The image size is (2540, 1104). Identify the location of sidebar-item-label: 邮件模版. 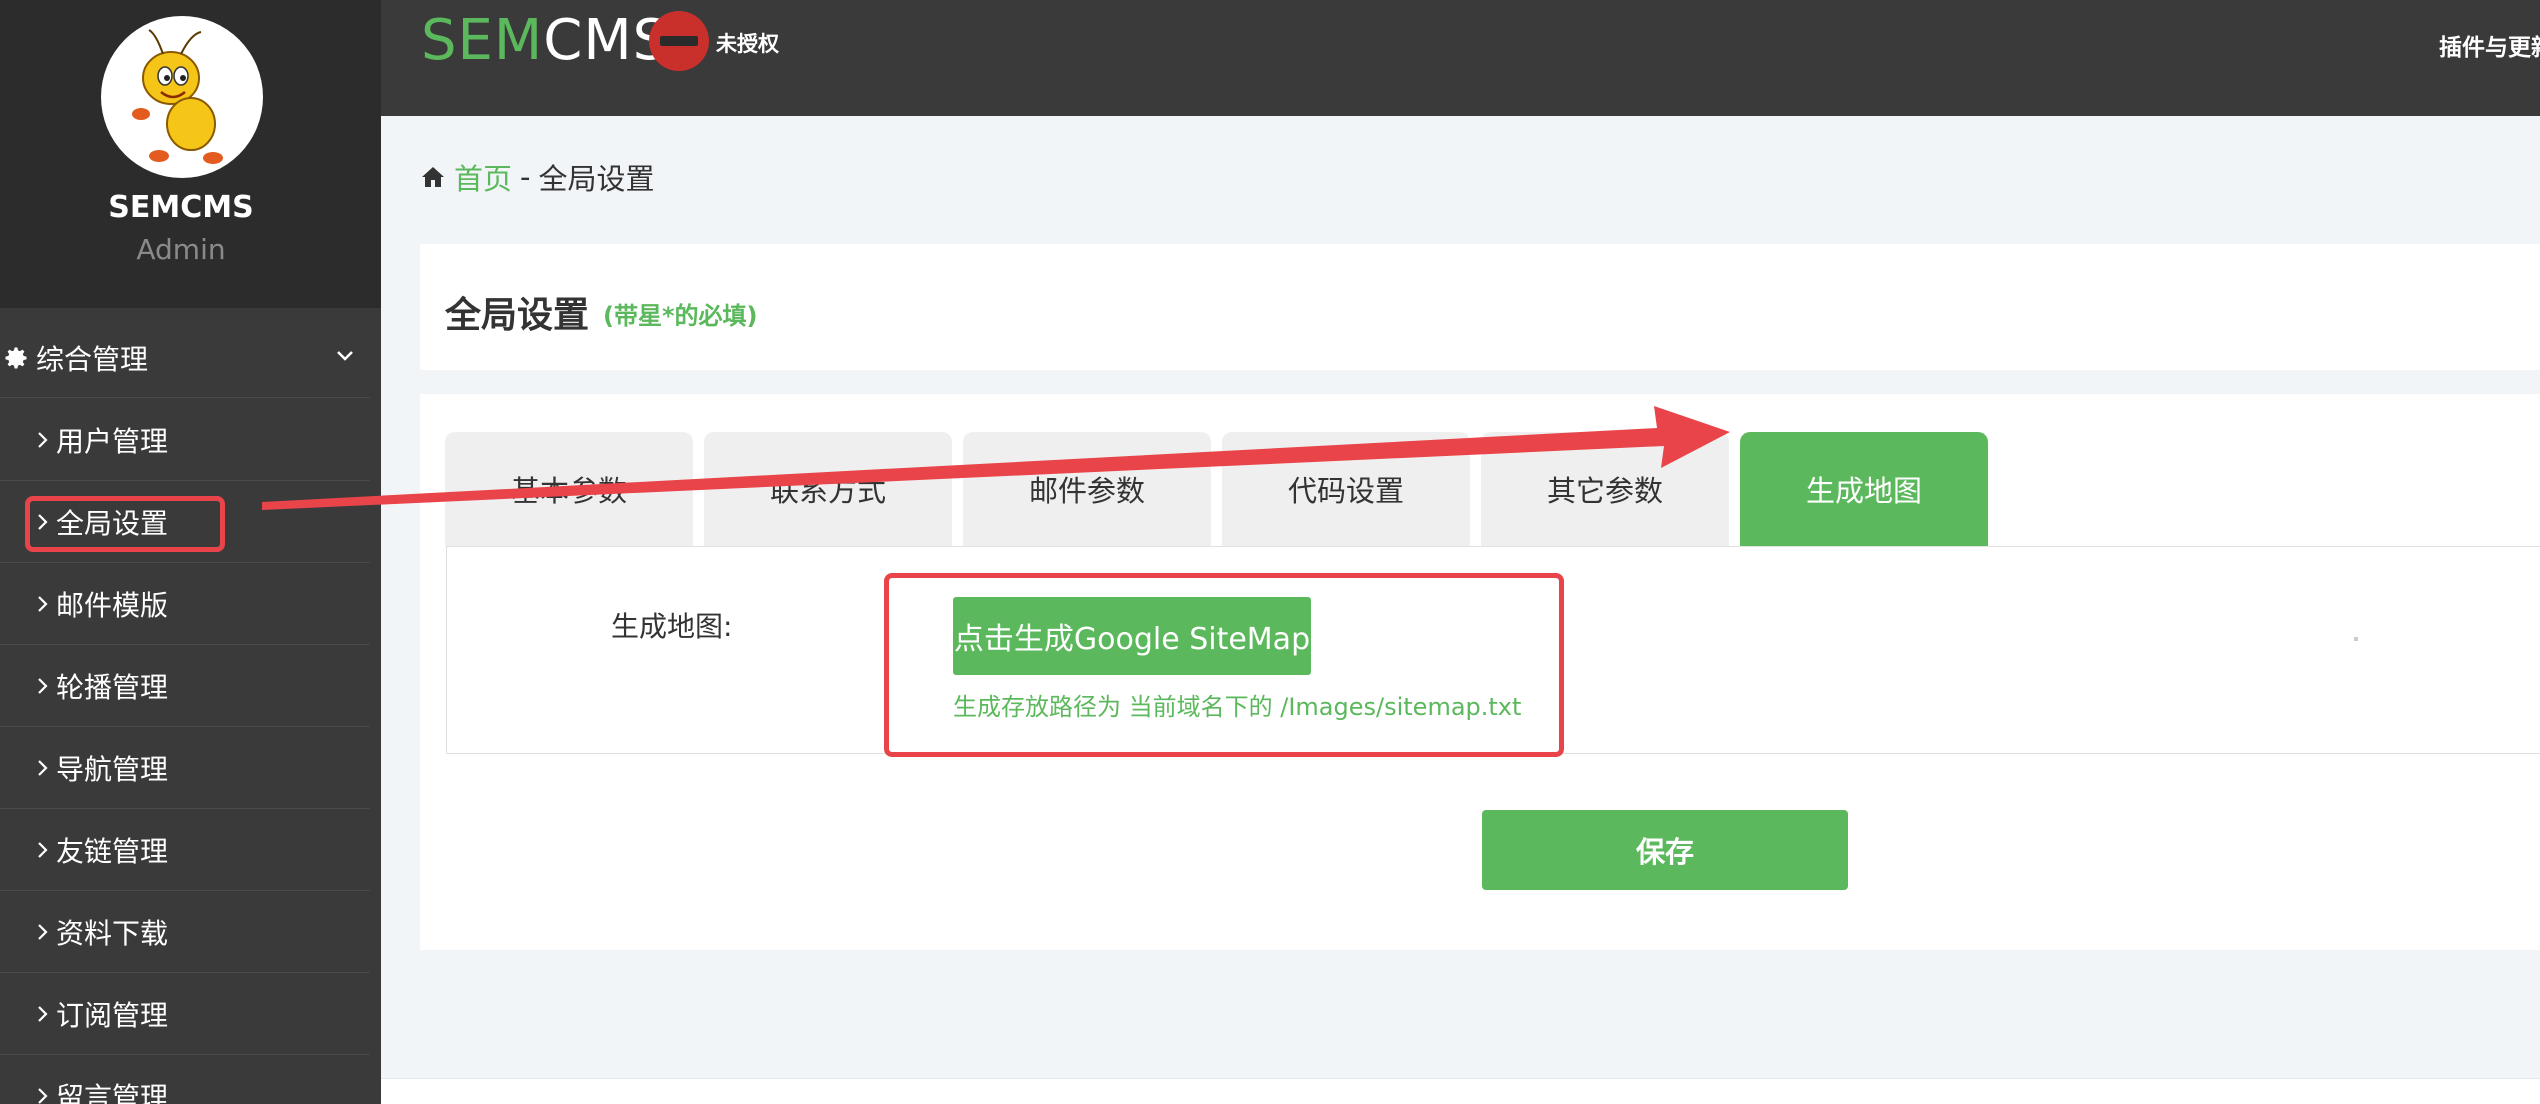
(112, 605).